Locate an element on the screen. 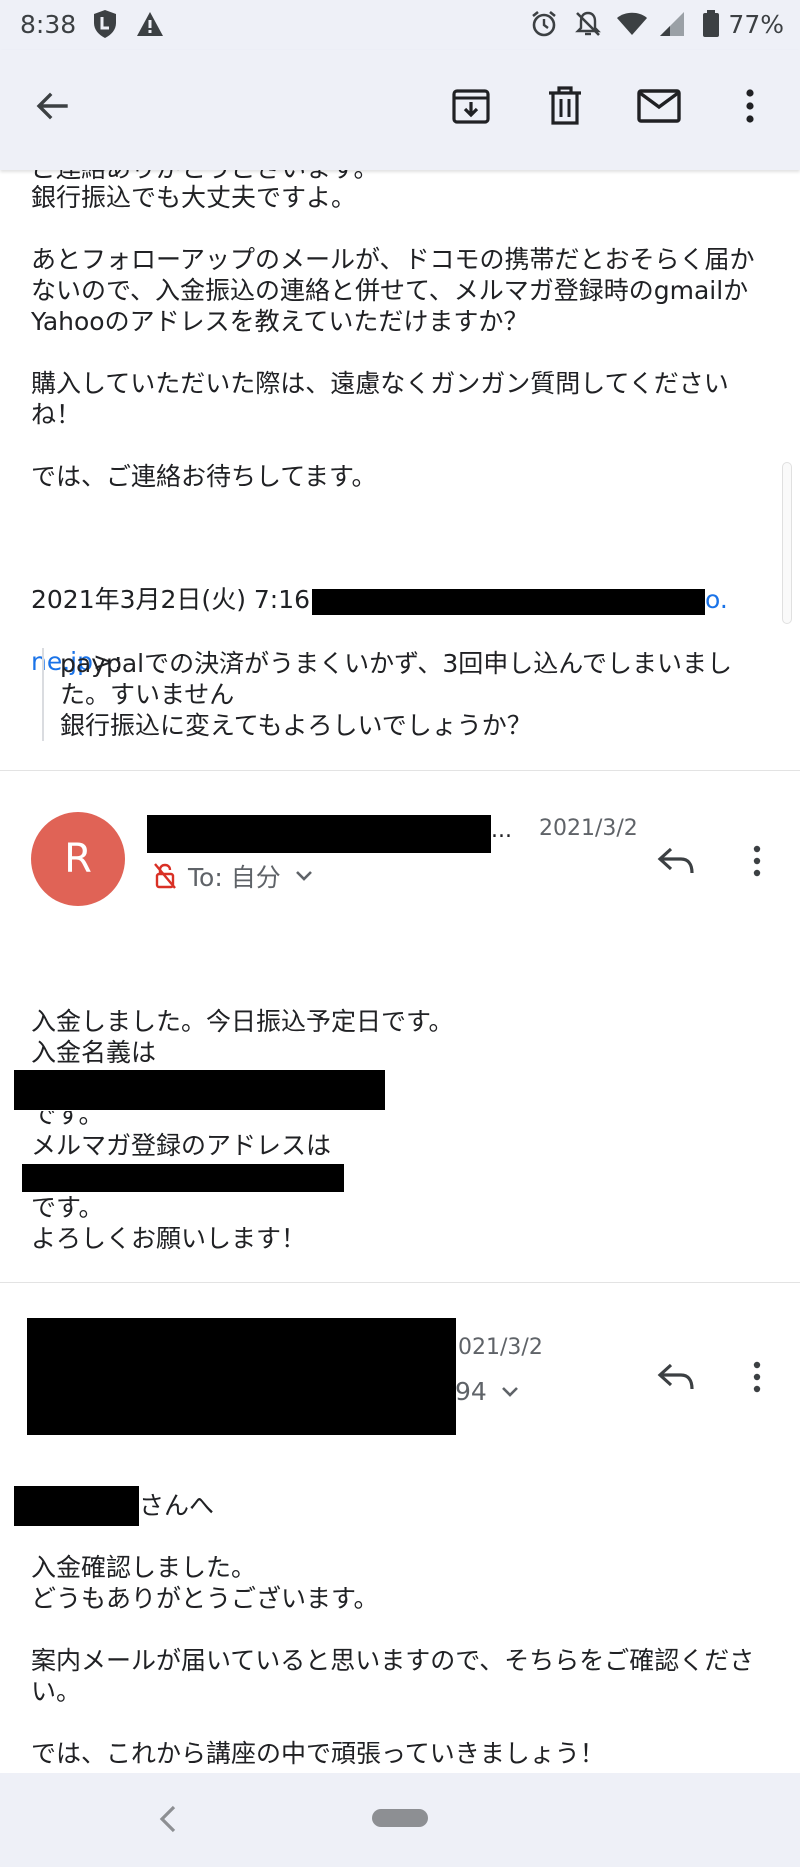 This screenshot has height=1867, width=800. status-bar: 8:38 77% is located at coordinates (400, 25).